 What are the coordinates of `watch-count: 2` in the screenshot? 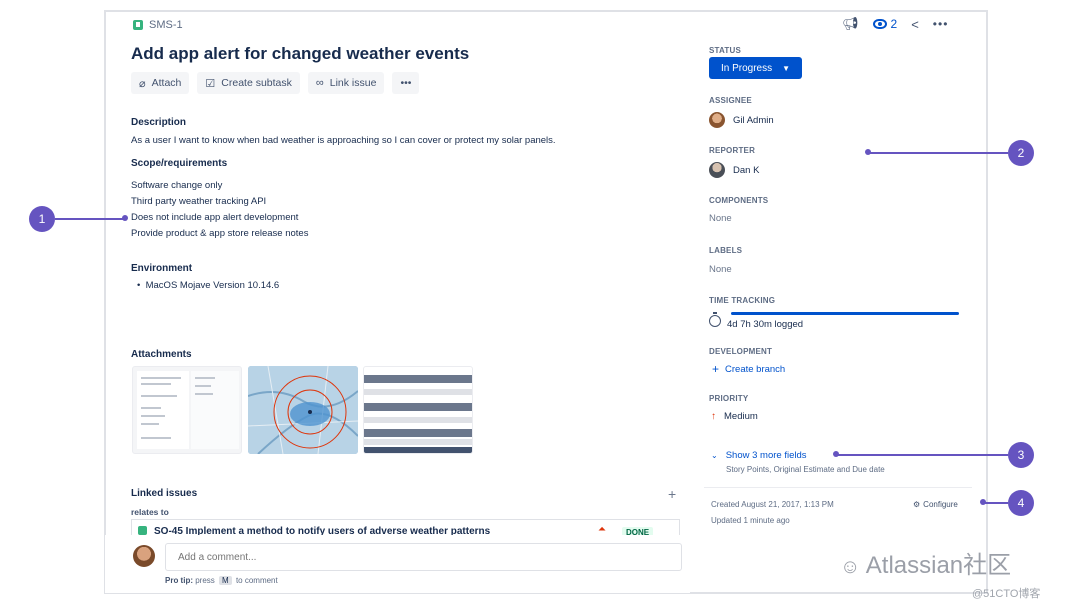 It's located at (894, 24).